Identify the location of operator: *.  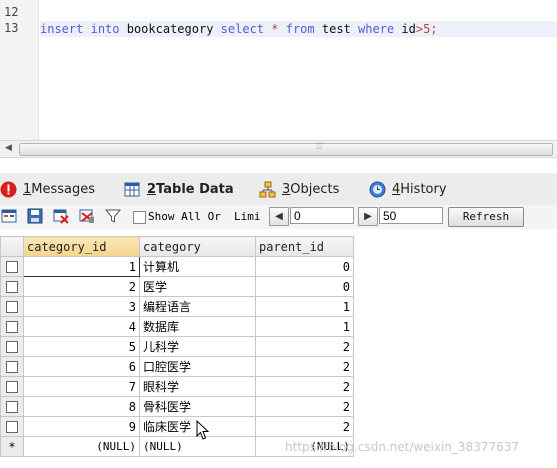
(275, 29).